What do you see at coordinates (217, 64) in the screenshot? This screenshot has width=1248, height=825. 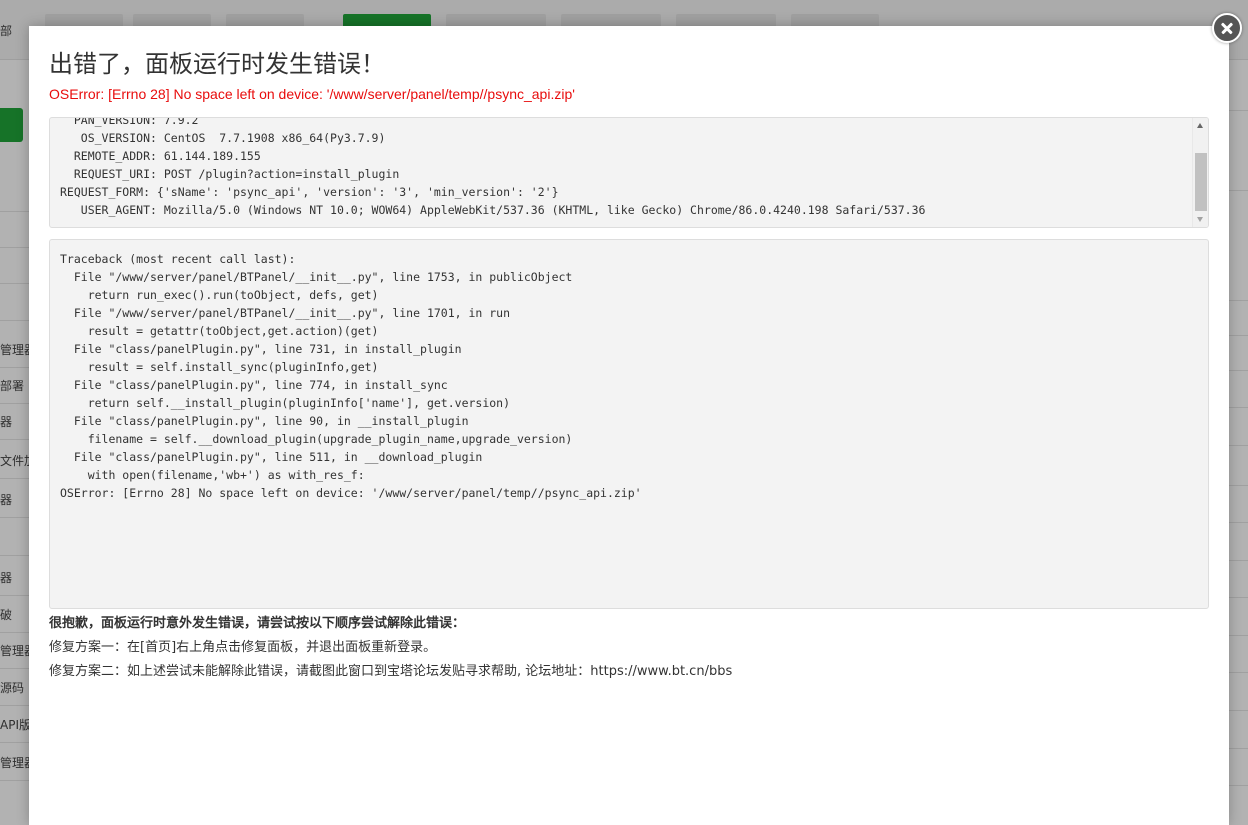 I see `dialog-title: 出错了，面板运行时发生错误！` at bounding box center [217, 64].